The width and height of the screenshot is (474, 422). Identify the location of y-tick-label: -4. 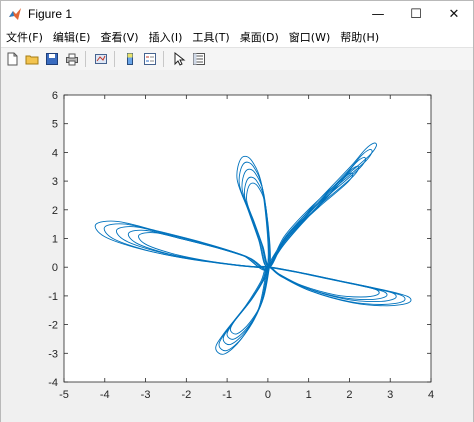
(53, 383).